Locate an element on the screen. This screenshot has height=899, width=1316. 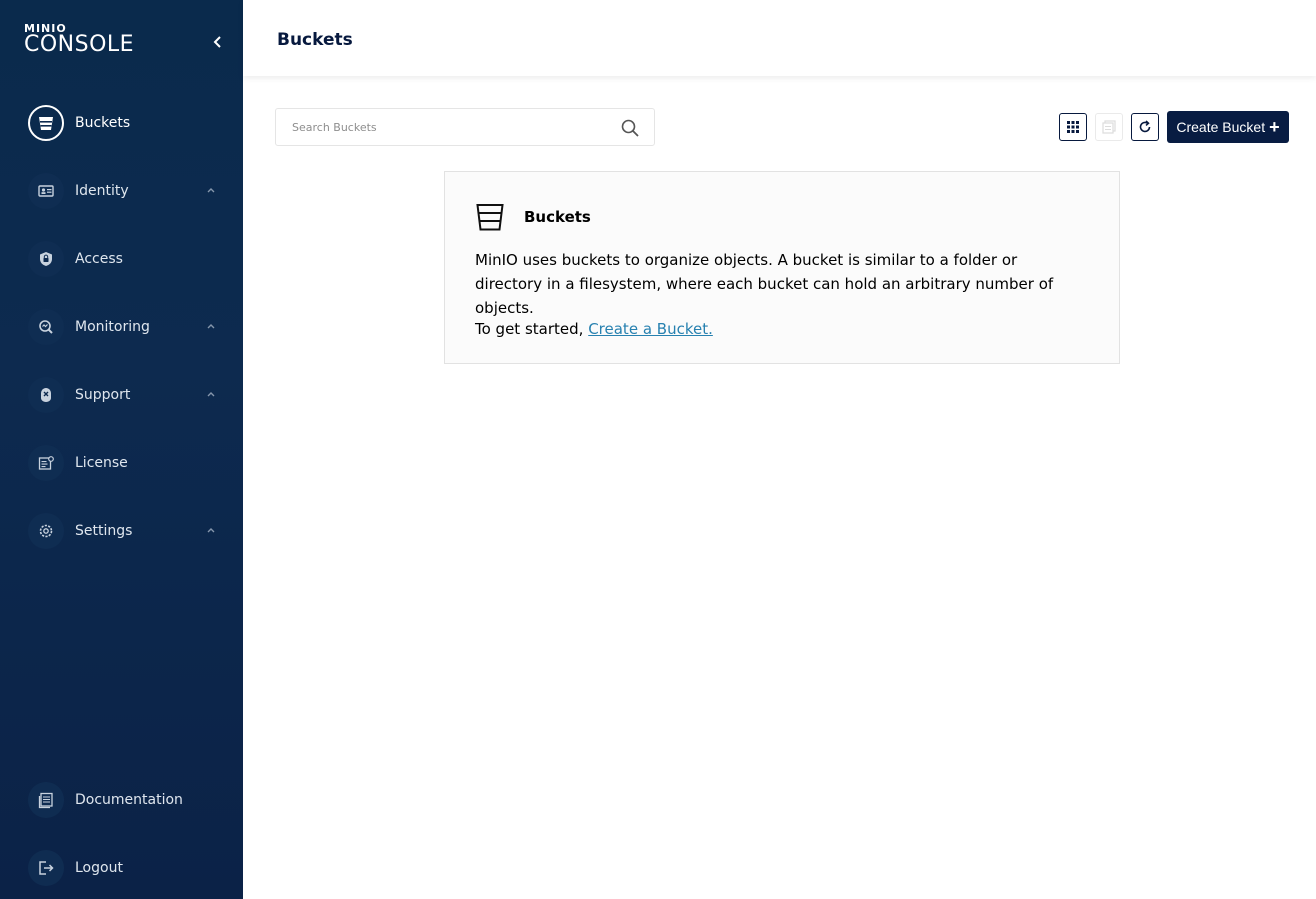
card-cta: To get started, Create a Bucket. is located at coordinates (594, 329).